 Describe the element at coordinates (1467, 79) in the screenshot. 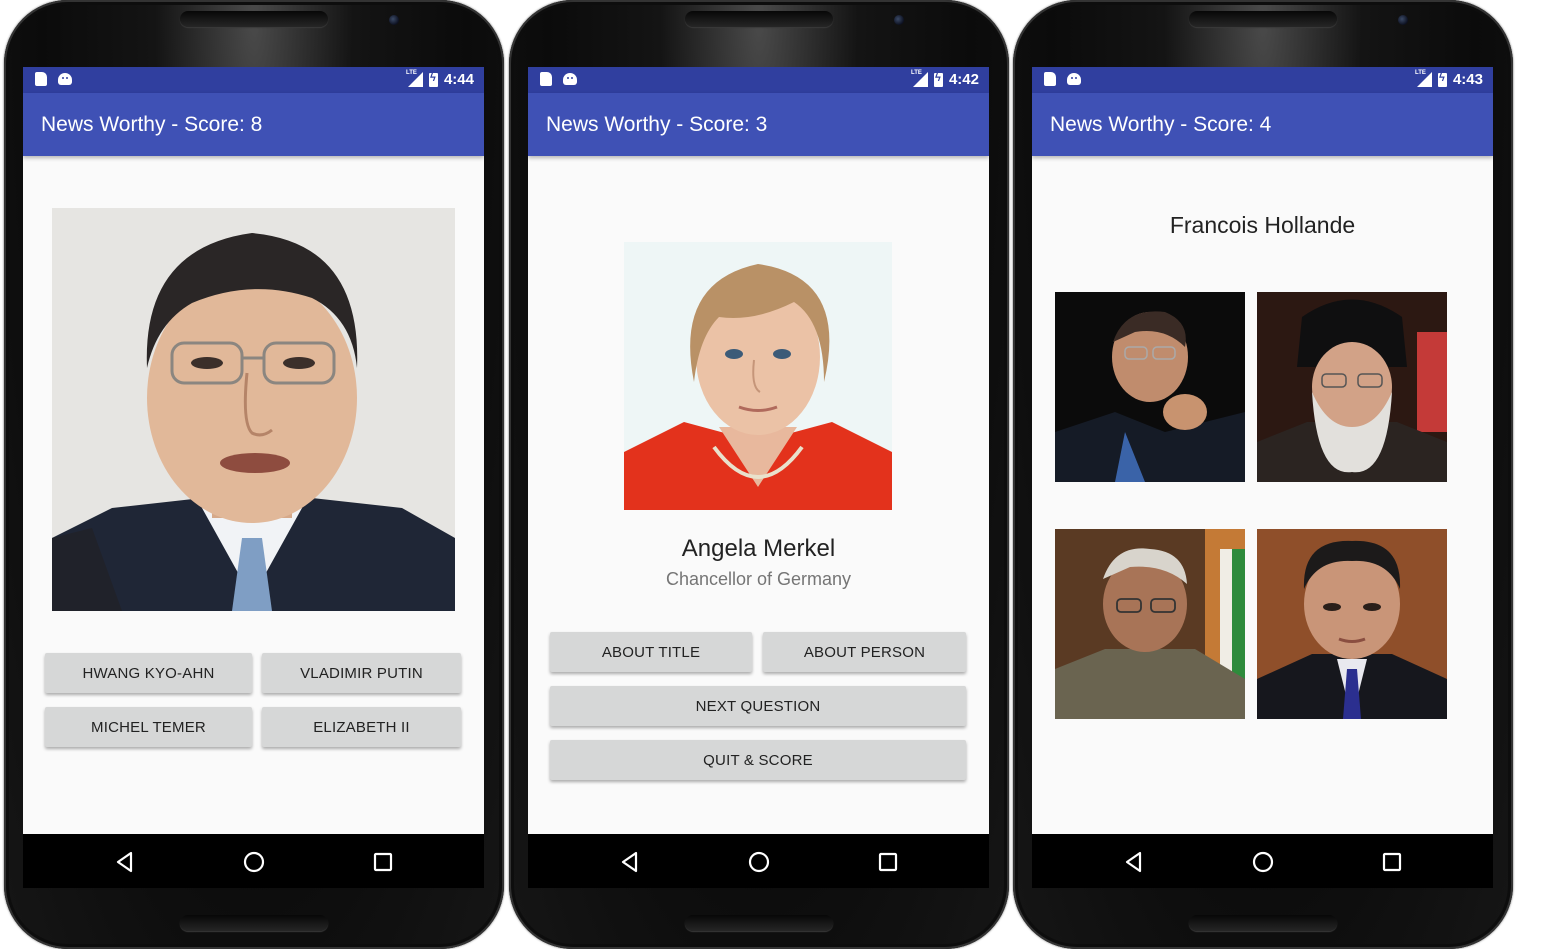

I see `status-time: 4:43` at that location.